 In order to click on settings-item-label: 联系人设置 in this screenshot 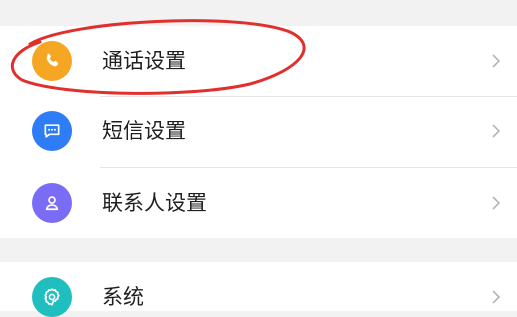, I will do `click(154, 203)`.